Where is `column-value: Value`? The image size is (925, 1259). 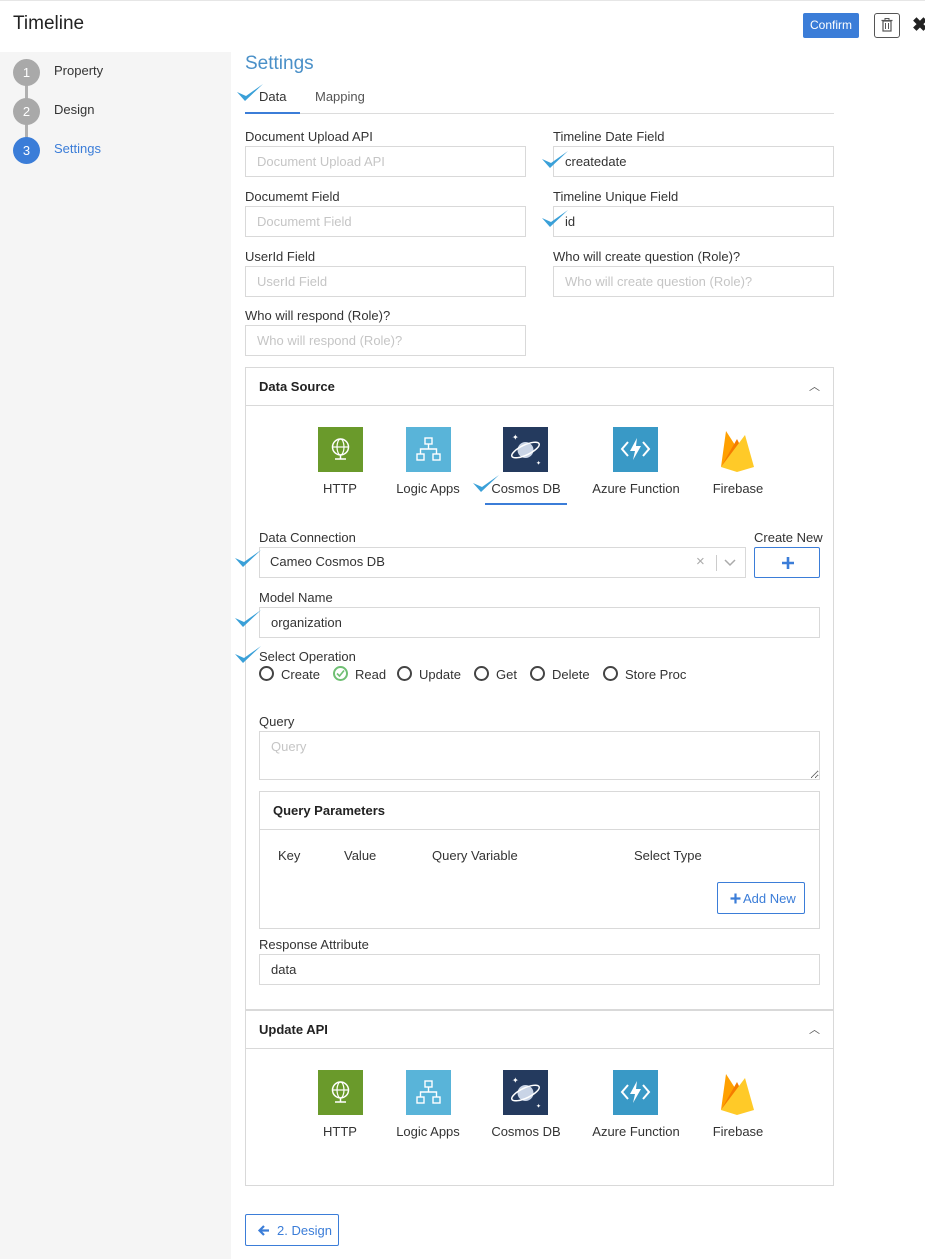
column-value: Value is located at coordinates (360, 855).